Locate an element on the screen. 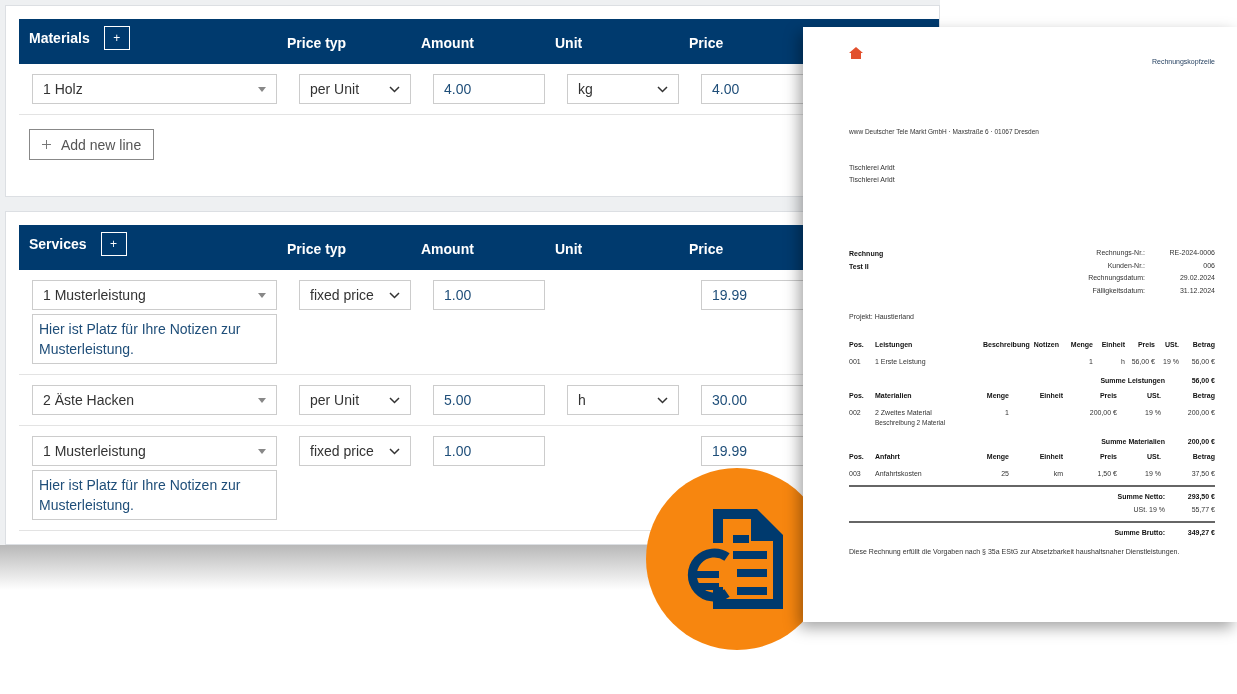 The image size is (1237, 694). unit-select: kg is located at coordinates (623, 89).